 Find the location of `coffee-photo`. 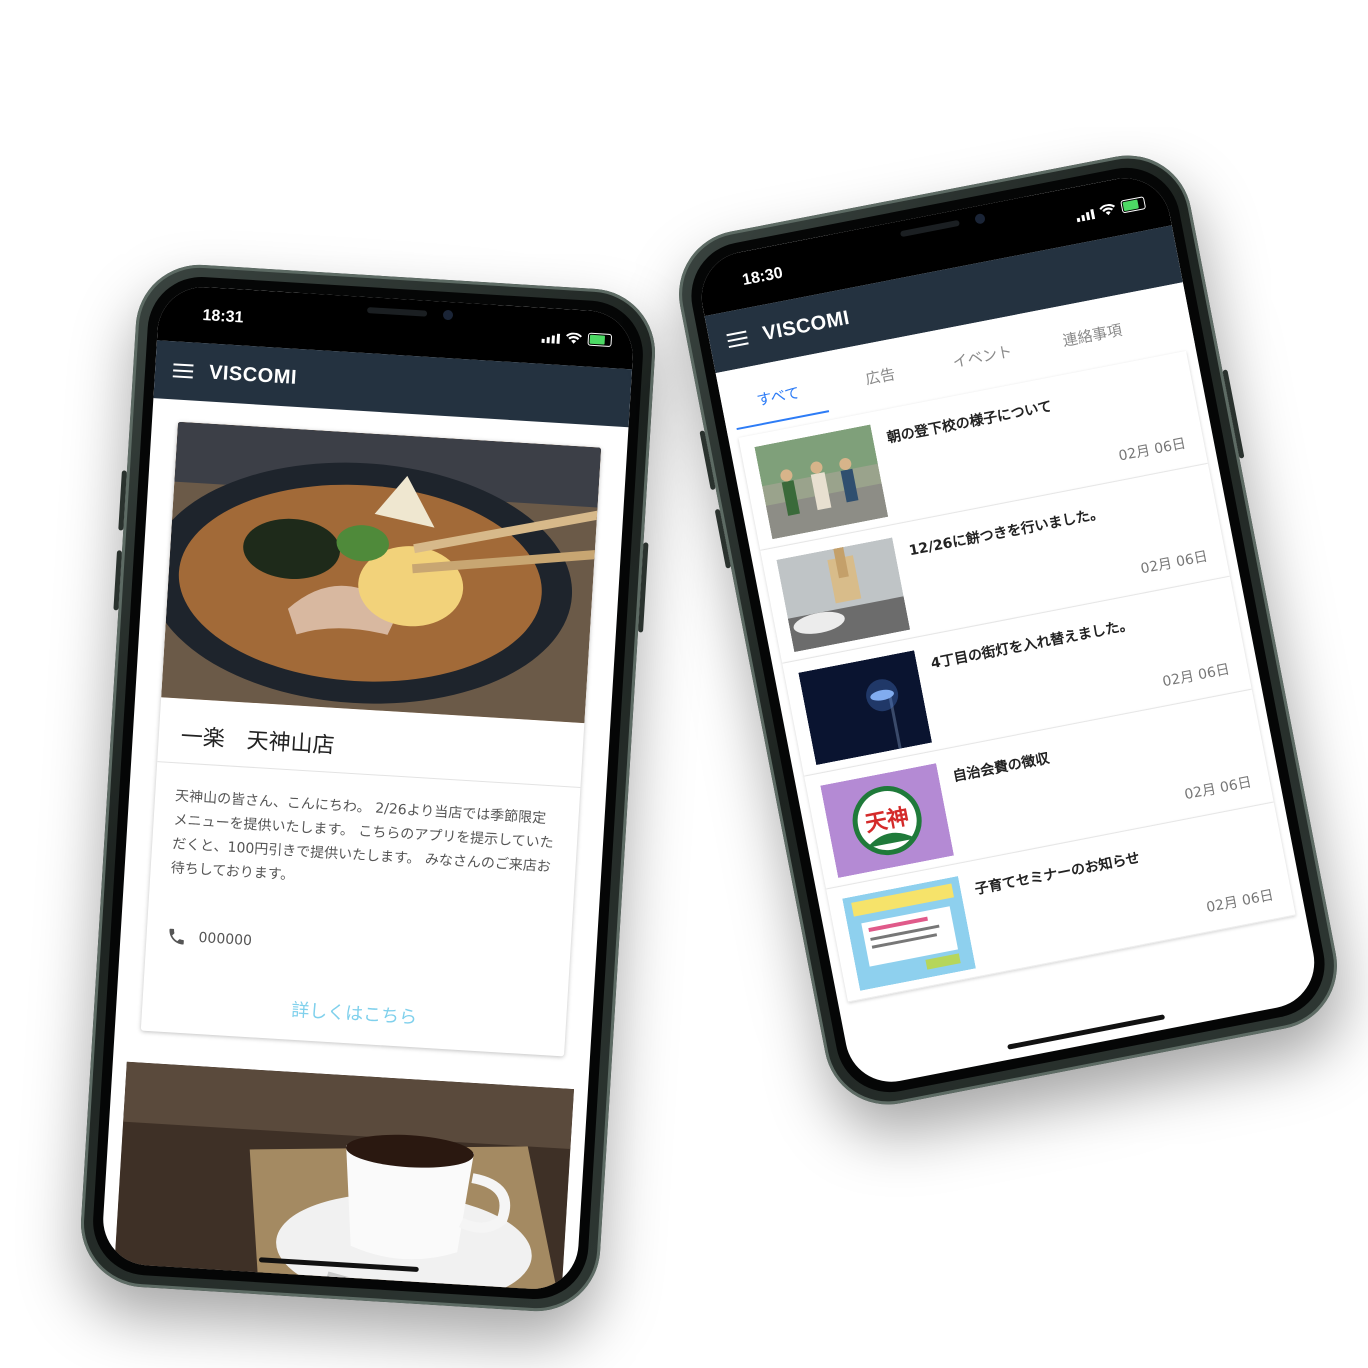

coffee-photo is located at coordinates (342, 1176).